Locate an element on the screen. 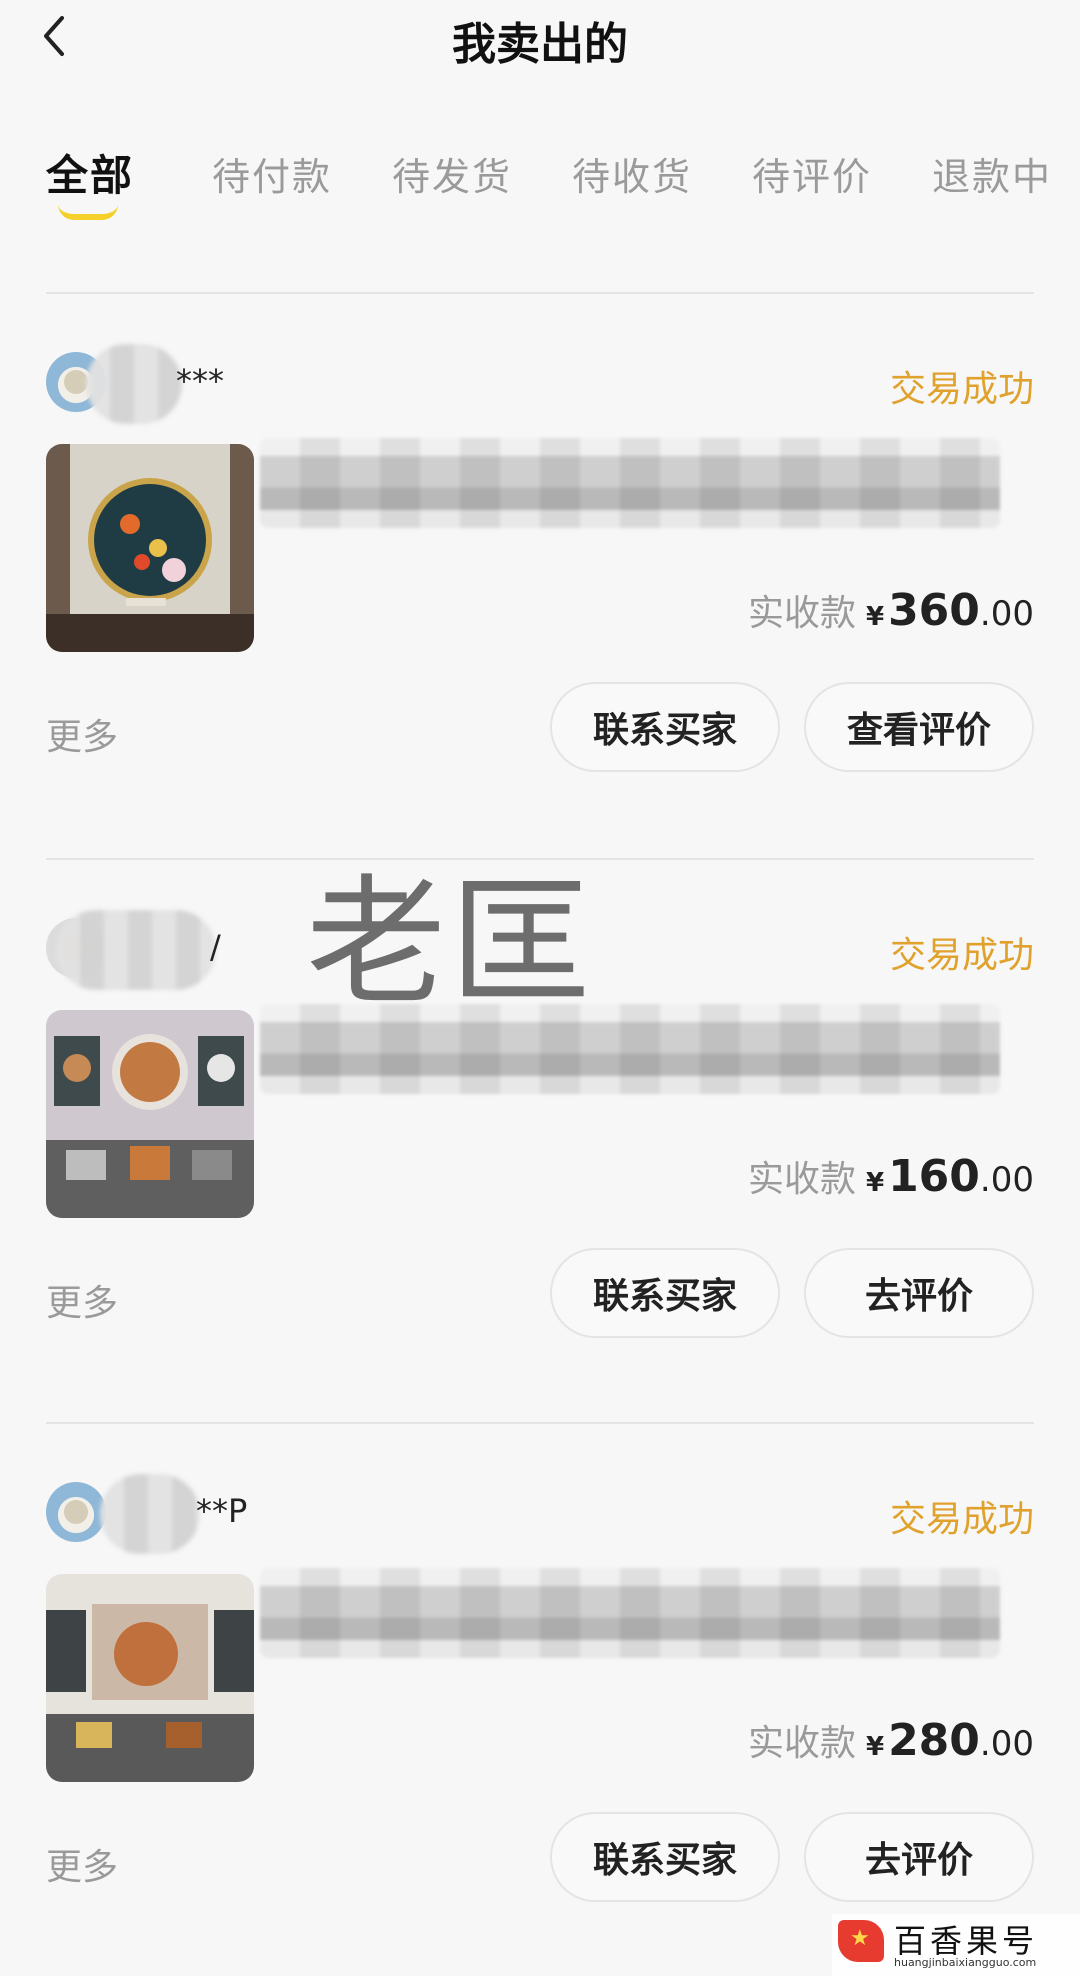  received-amount: 实收款 ¥ 360 .00 is located at coordinates (891, 610).